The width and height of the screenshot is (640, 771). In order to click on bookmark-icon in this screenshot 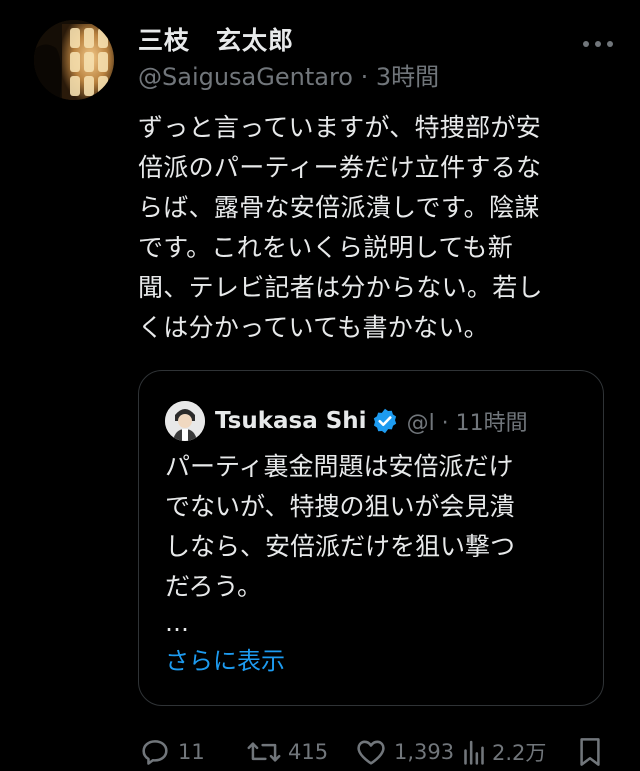, I will do `click(590, 752)`.